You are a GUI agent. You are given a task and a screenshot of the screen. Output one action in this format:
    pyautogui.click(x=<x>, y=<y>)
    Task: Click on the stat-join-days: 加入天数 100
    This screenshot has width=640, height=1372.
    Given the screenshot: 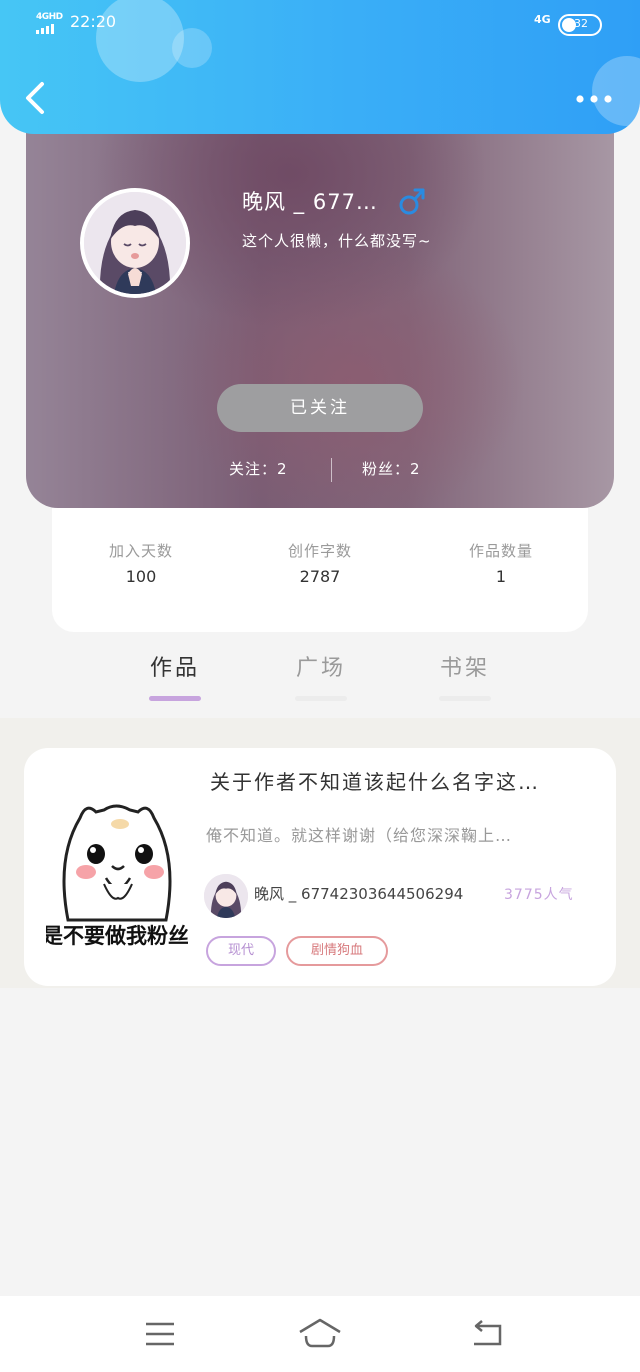 What is the action you would take?
    pyautogui.click(x=141, y=563)
    